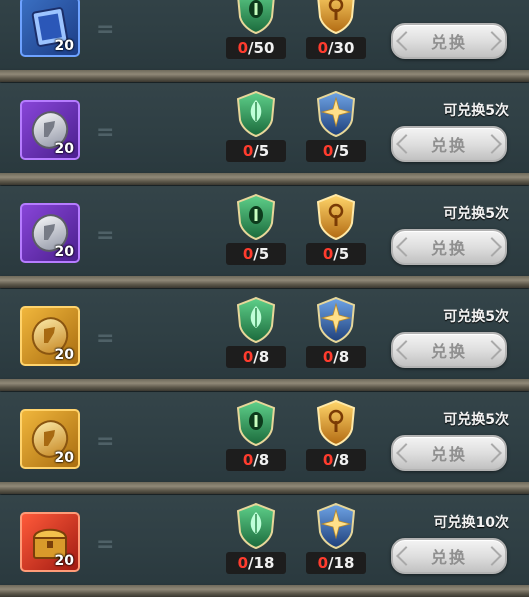 The height and width of the screenshot is (597, 529). I want to click on need-count: /30, so click(341, 48).